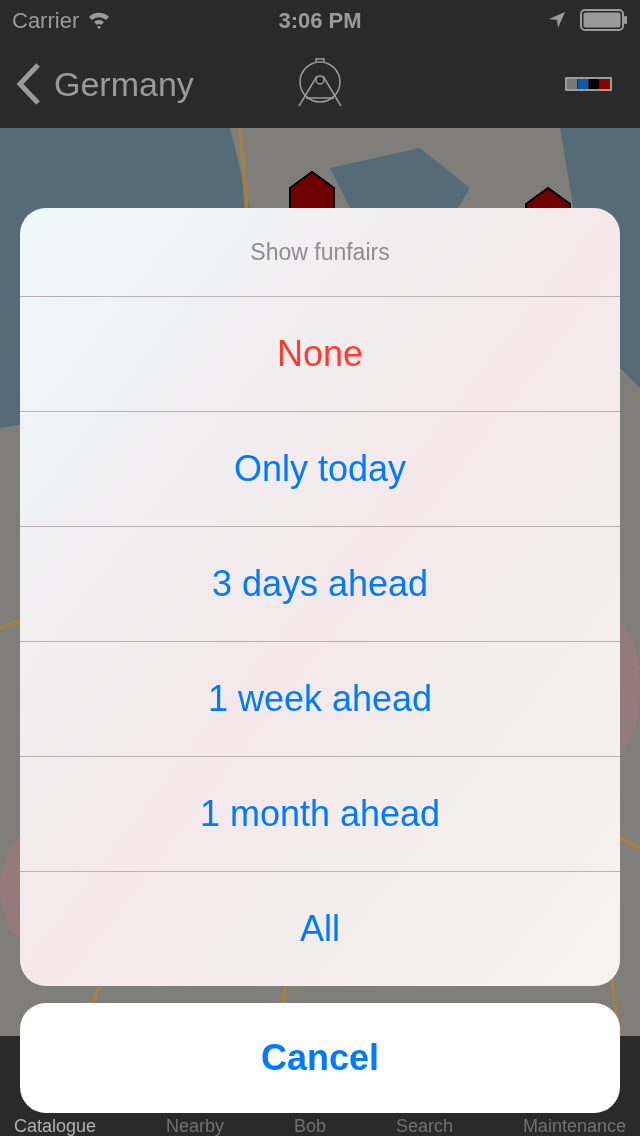  I want to click on back-button: Germany, so click(105, 84).